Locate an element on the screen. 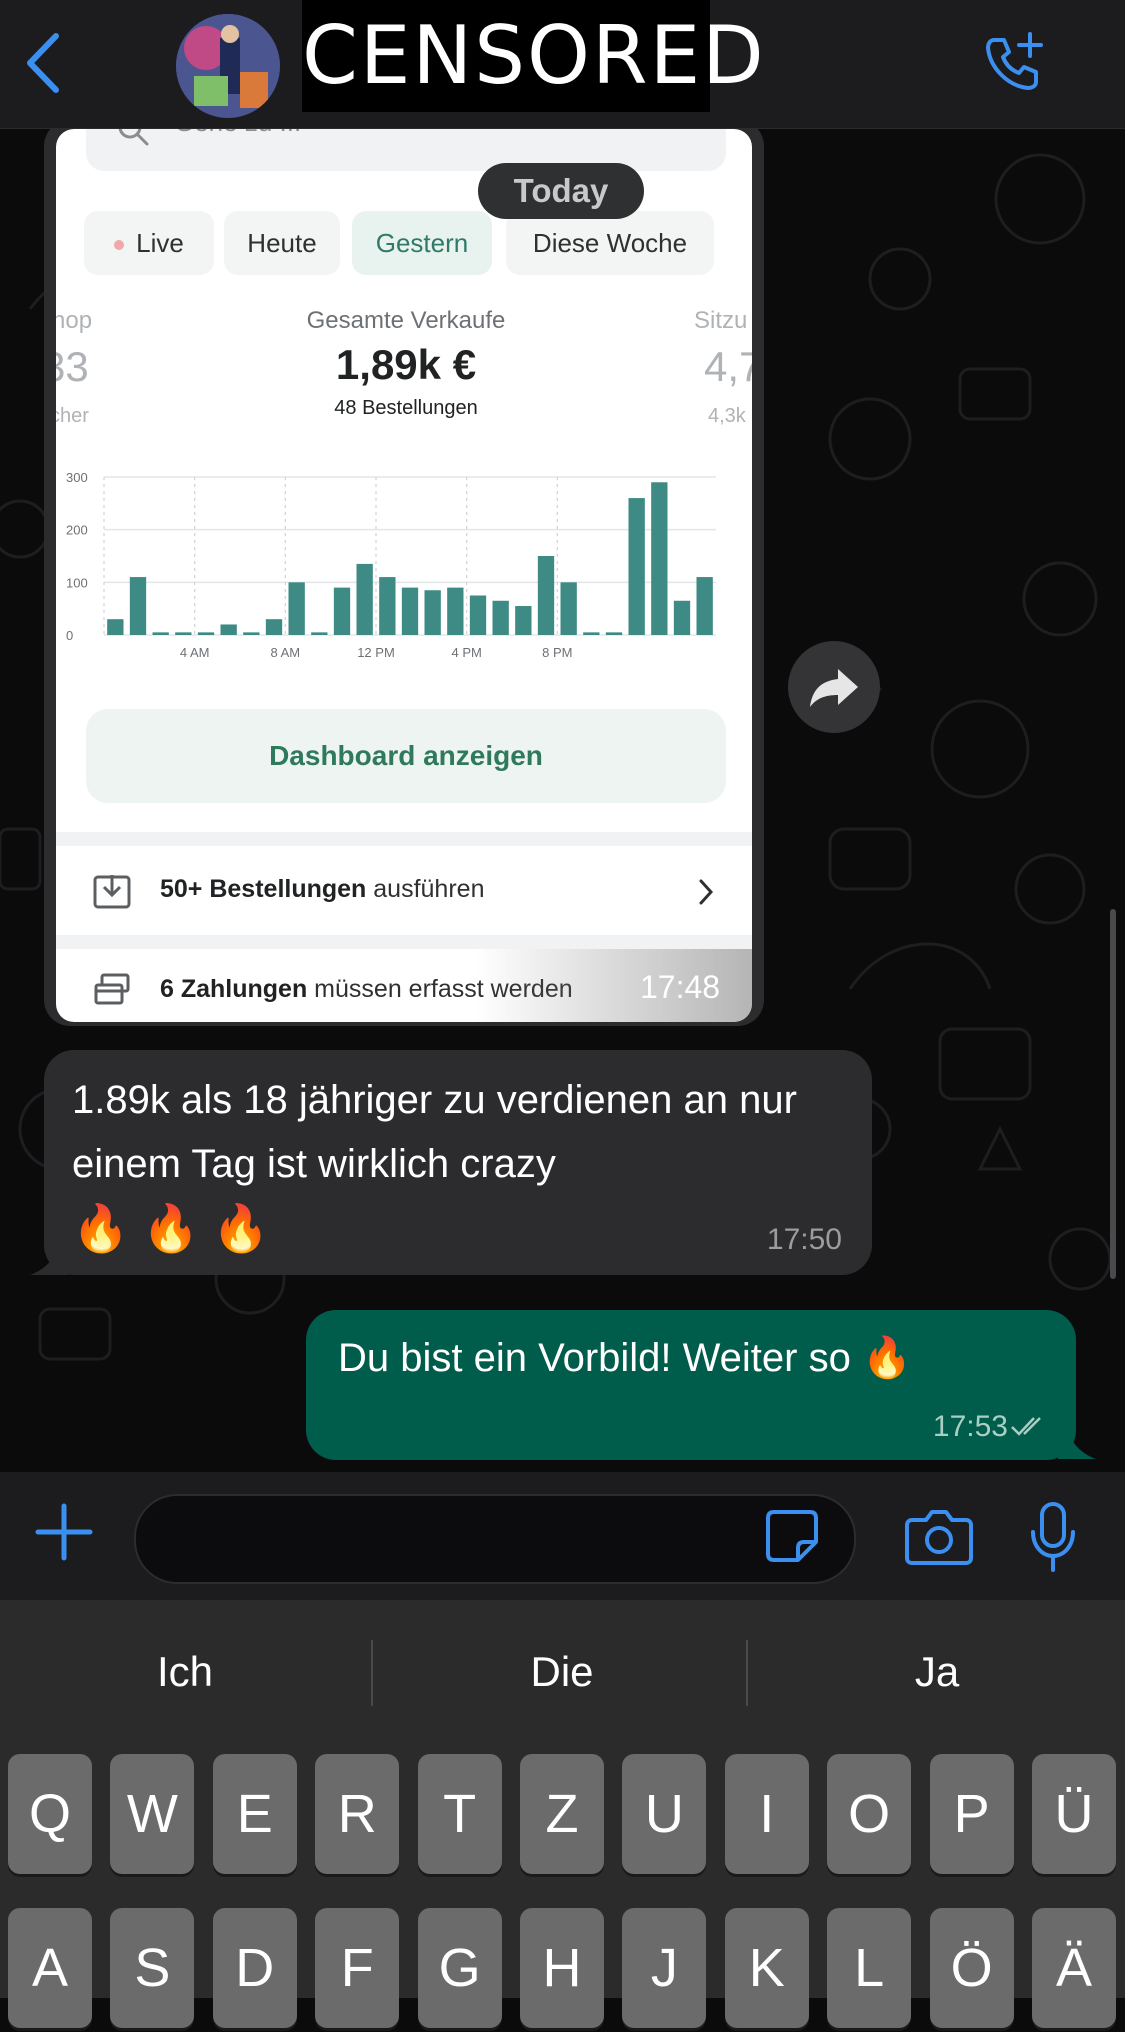 This screenshot has height=2032, width=1125. key-r2-3: F is located at coordinates (357, 1968).